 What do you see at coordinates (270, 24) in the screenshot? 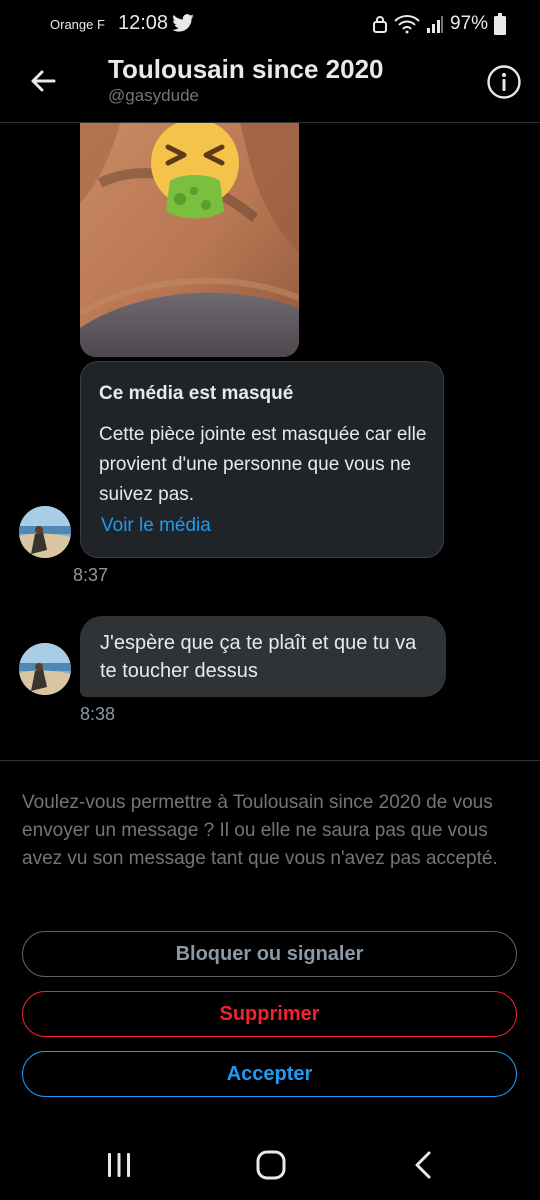
I see `status-bar: Orange F 12:08 97%` at bounding box center [270, 24].